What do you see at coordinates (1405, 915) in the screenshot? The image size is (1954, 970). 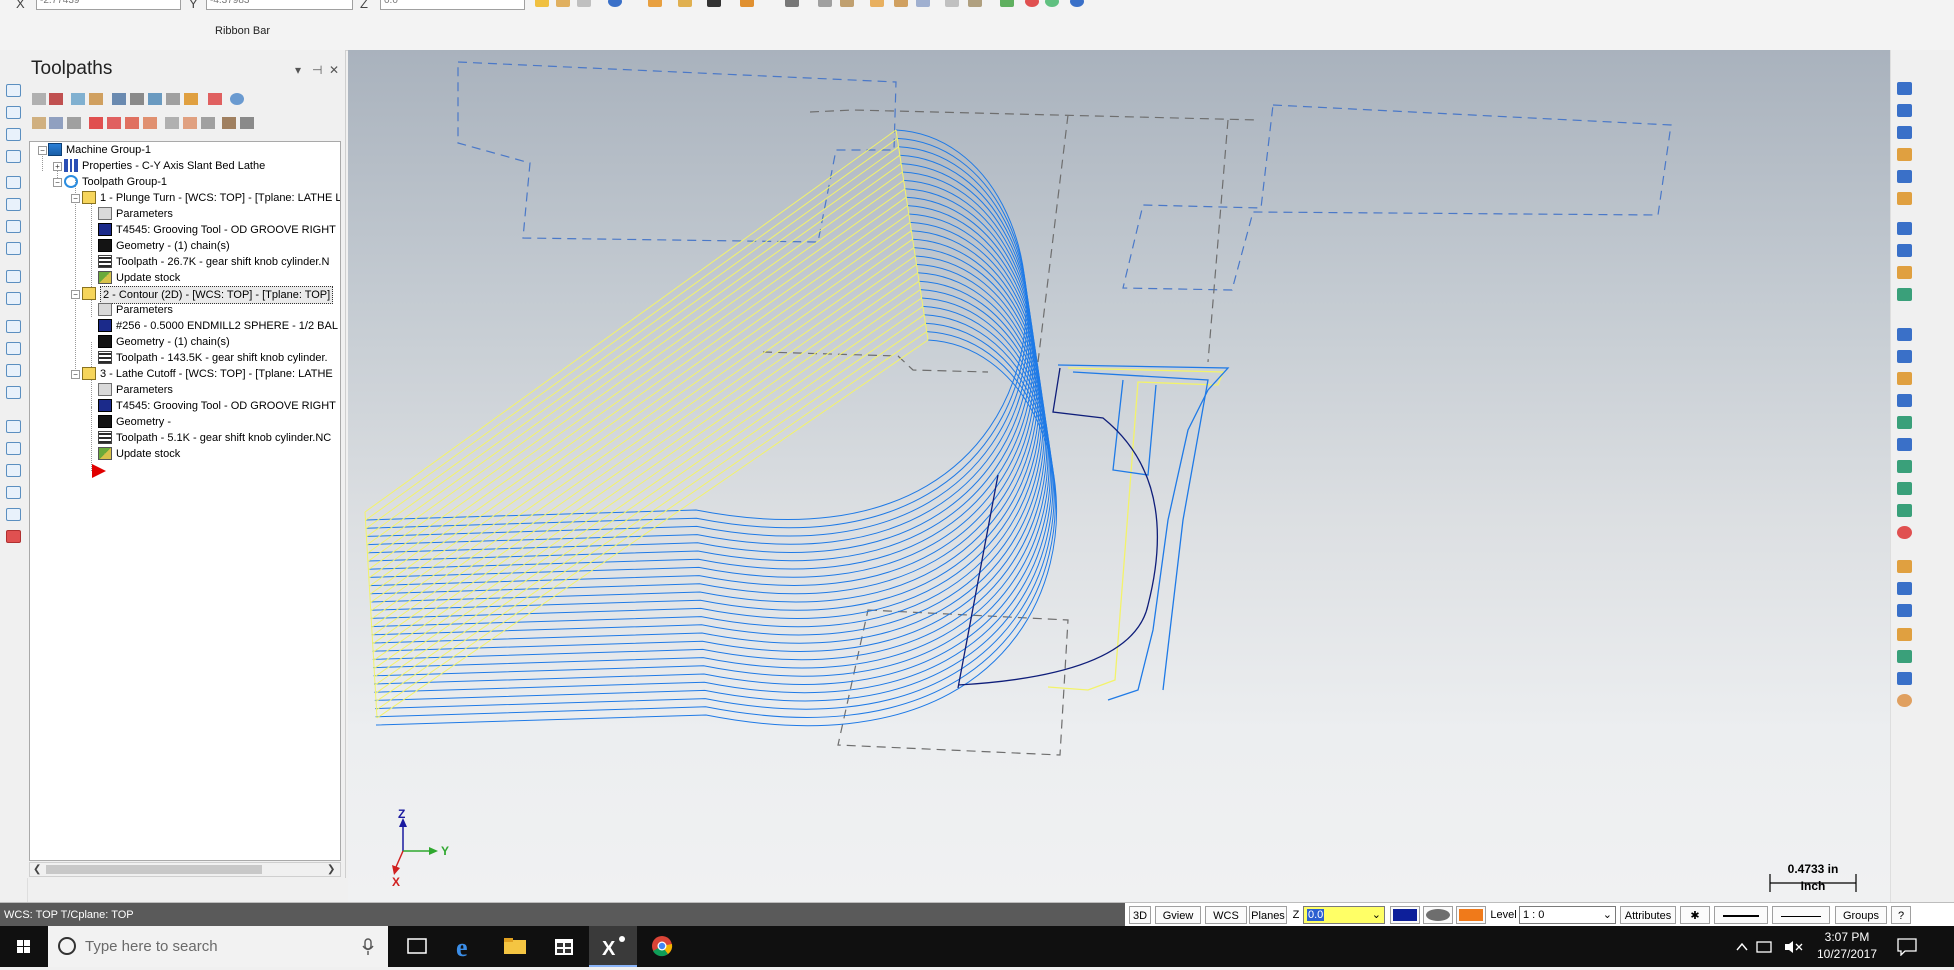 I see `color-swatch-button` at bounding box center [1405, 915].